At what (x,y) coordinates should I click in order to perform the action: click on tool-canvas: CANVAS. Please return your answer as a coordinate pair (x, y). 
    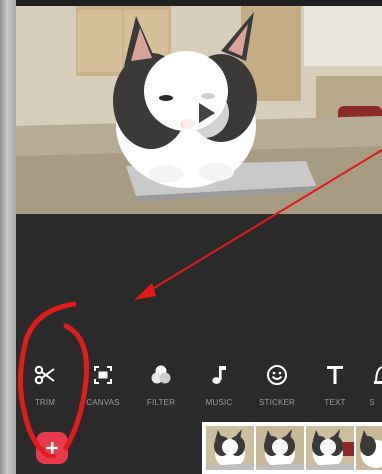
    Looking at the image, I should click on (103, 386).